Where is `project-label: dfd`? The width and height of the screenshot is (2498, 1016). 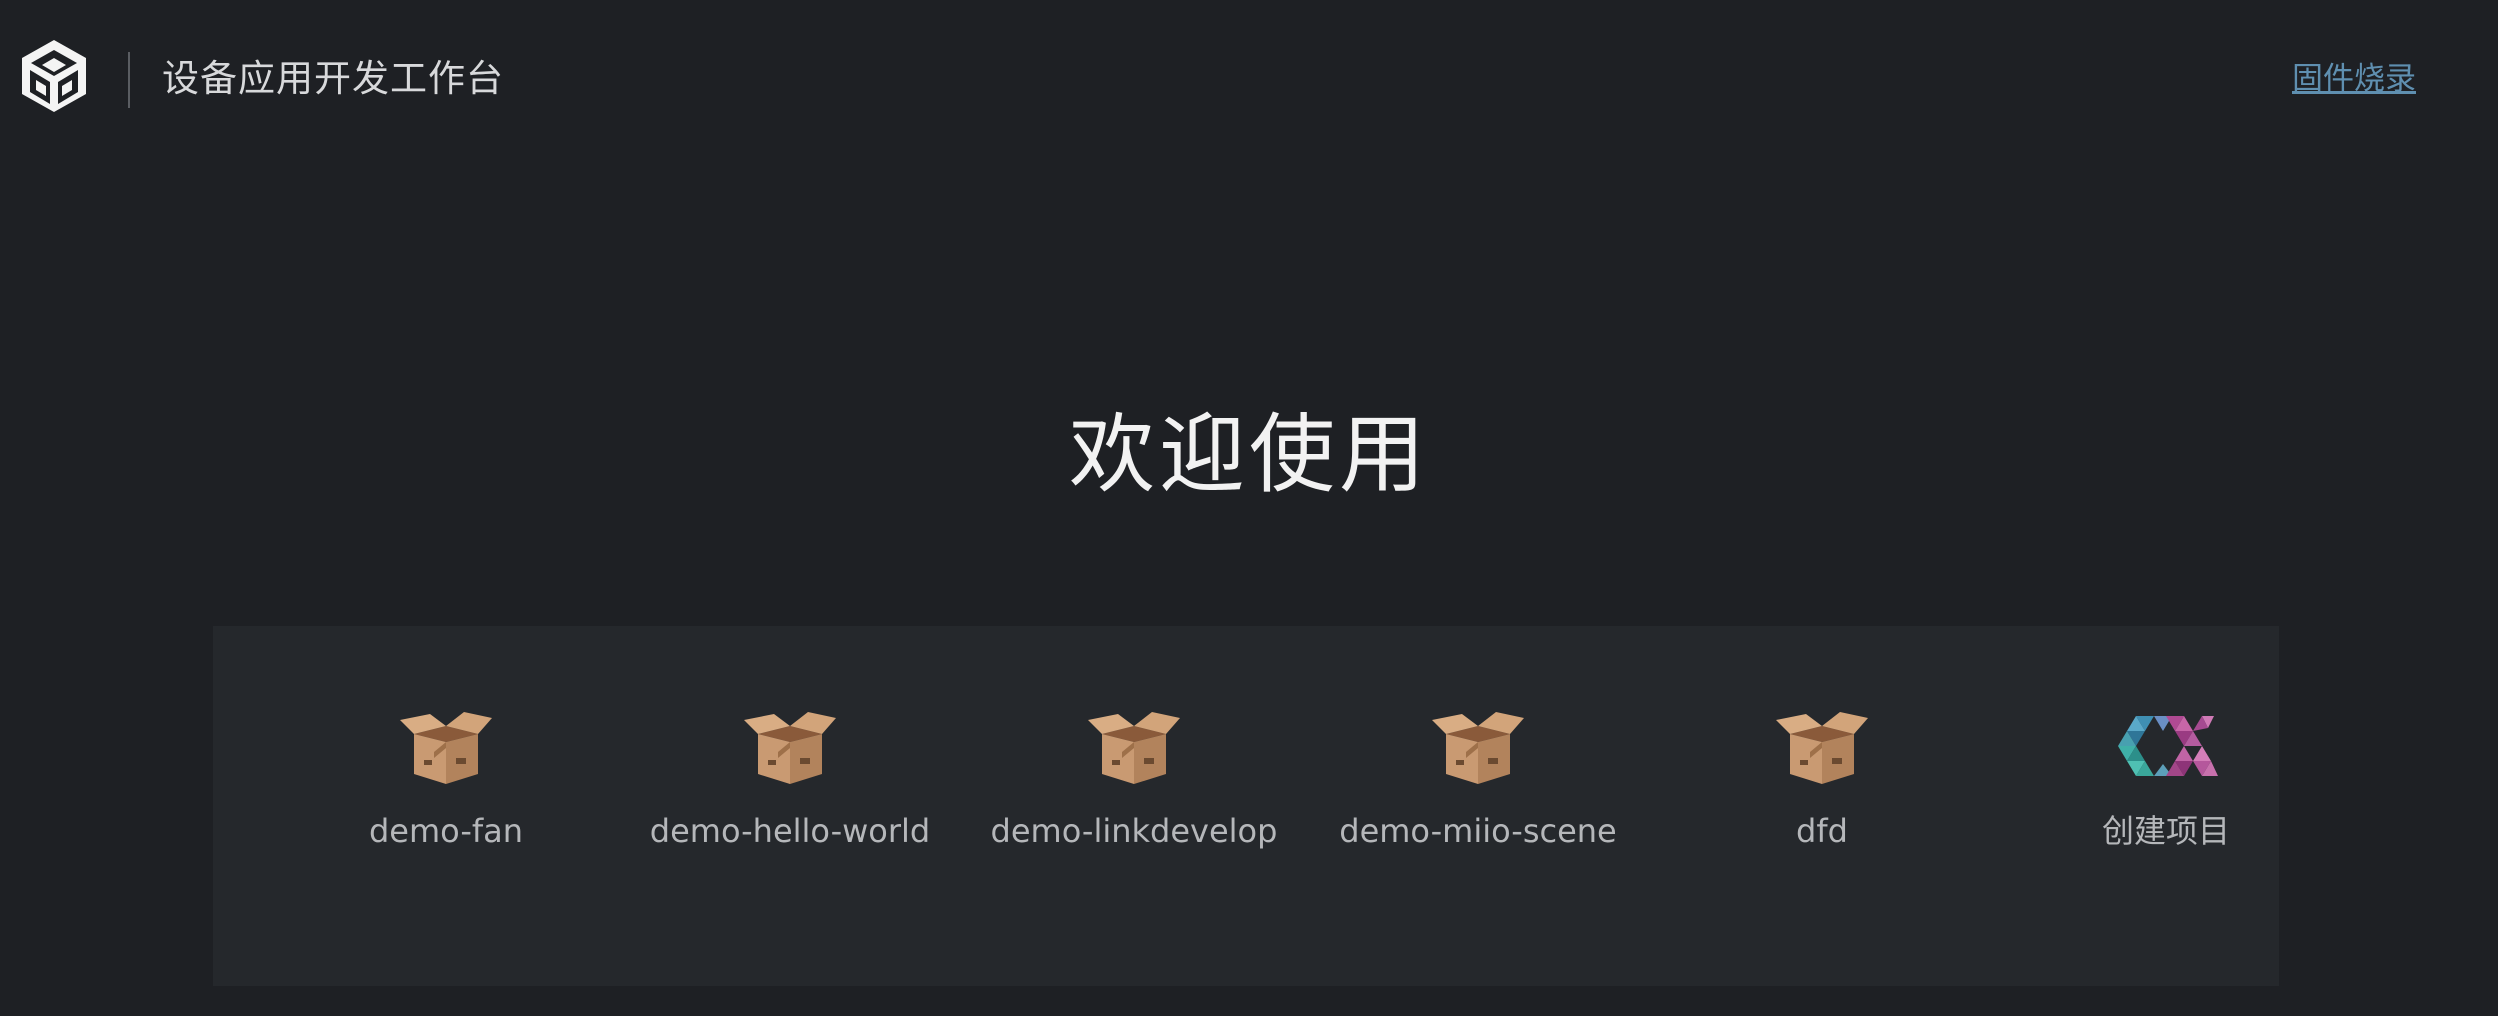 project-label: dfd is located at coordinates (1822, 831).